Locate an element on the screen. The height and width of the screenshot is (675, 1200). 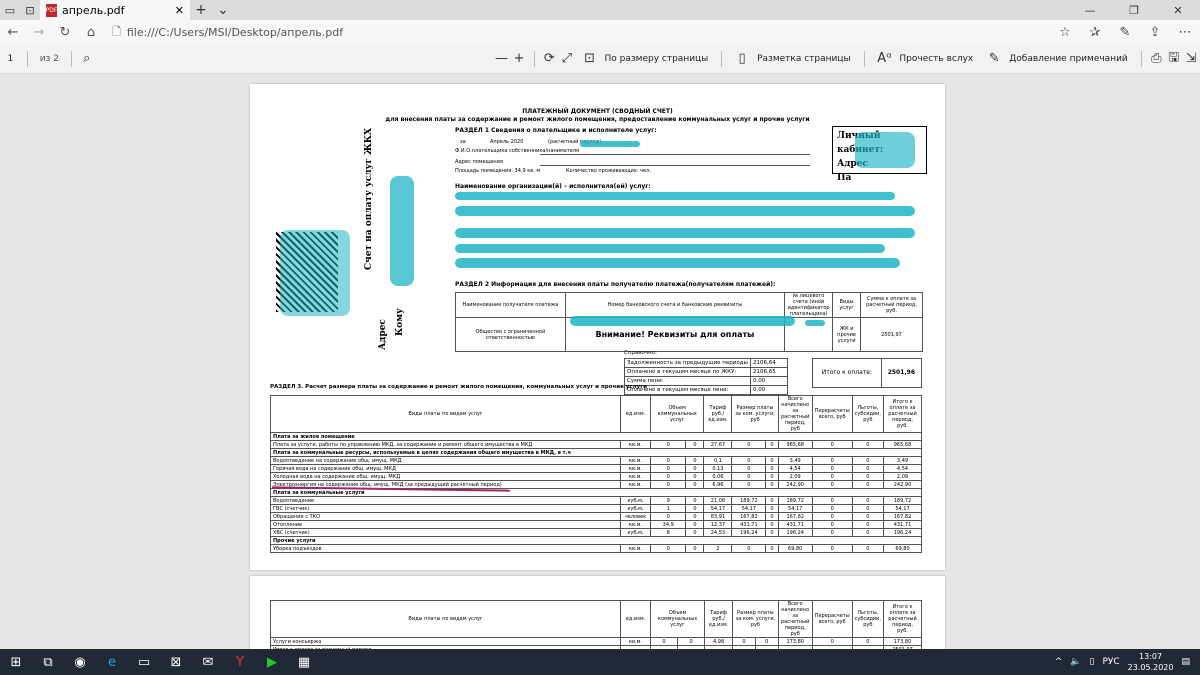
system-tray: ^ 🔈 ▯ РУС 13:07 23.05.2020 ▤ is located at coordinates (1127, 662).